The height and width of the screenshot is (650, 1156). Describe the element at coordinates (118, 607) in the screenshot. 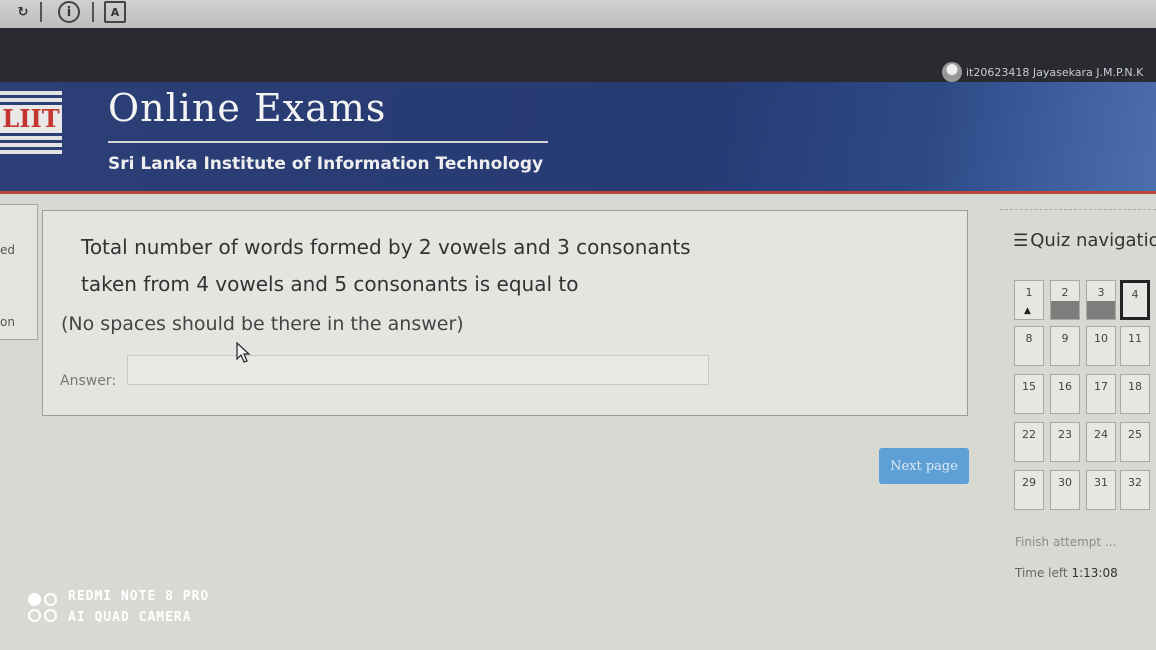

I see `camera-watermark: REDMI NOTE 8 PRO AI QUAD CAMERA` at that location.